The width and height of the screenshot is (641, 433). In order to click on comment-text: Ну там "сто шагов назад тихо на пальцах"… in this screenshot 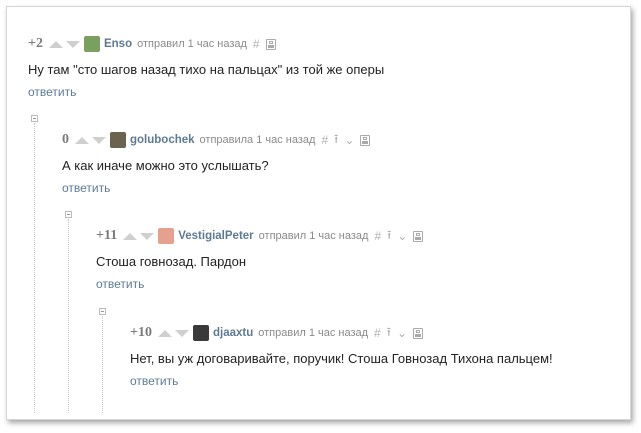, I will do `click(206, 69)`.